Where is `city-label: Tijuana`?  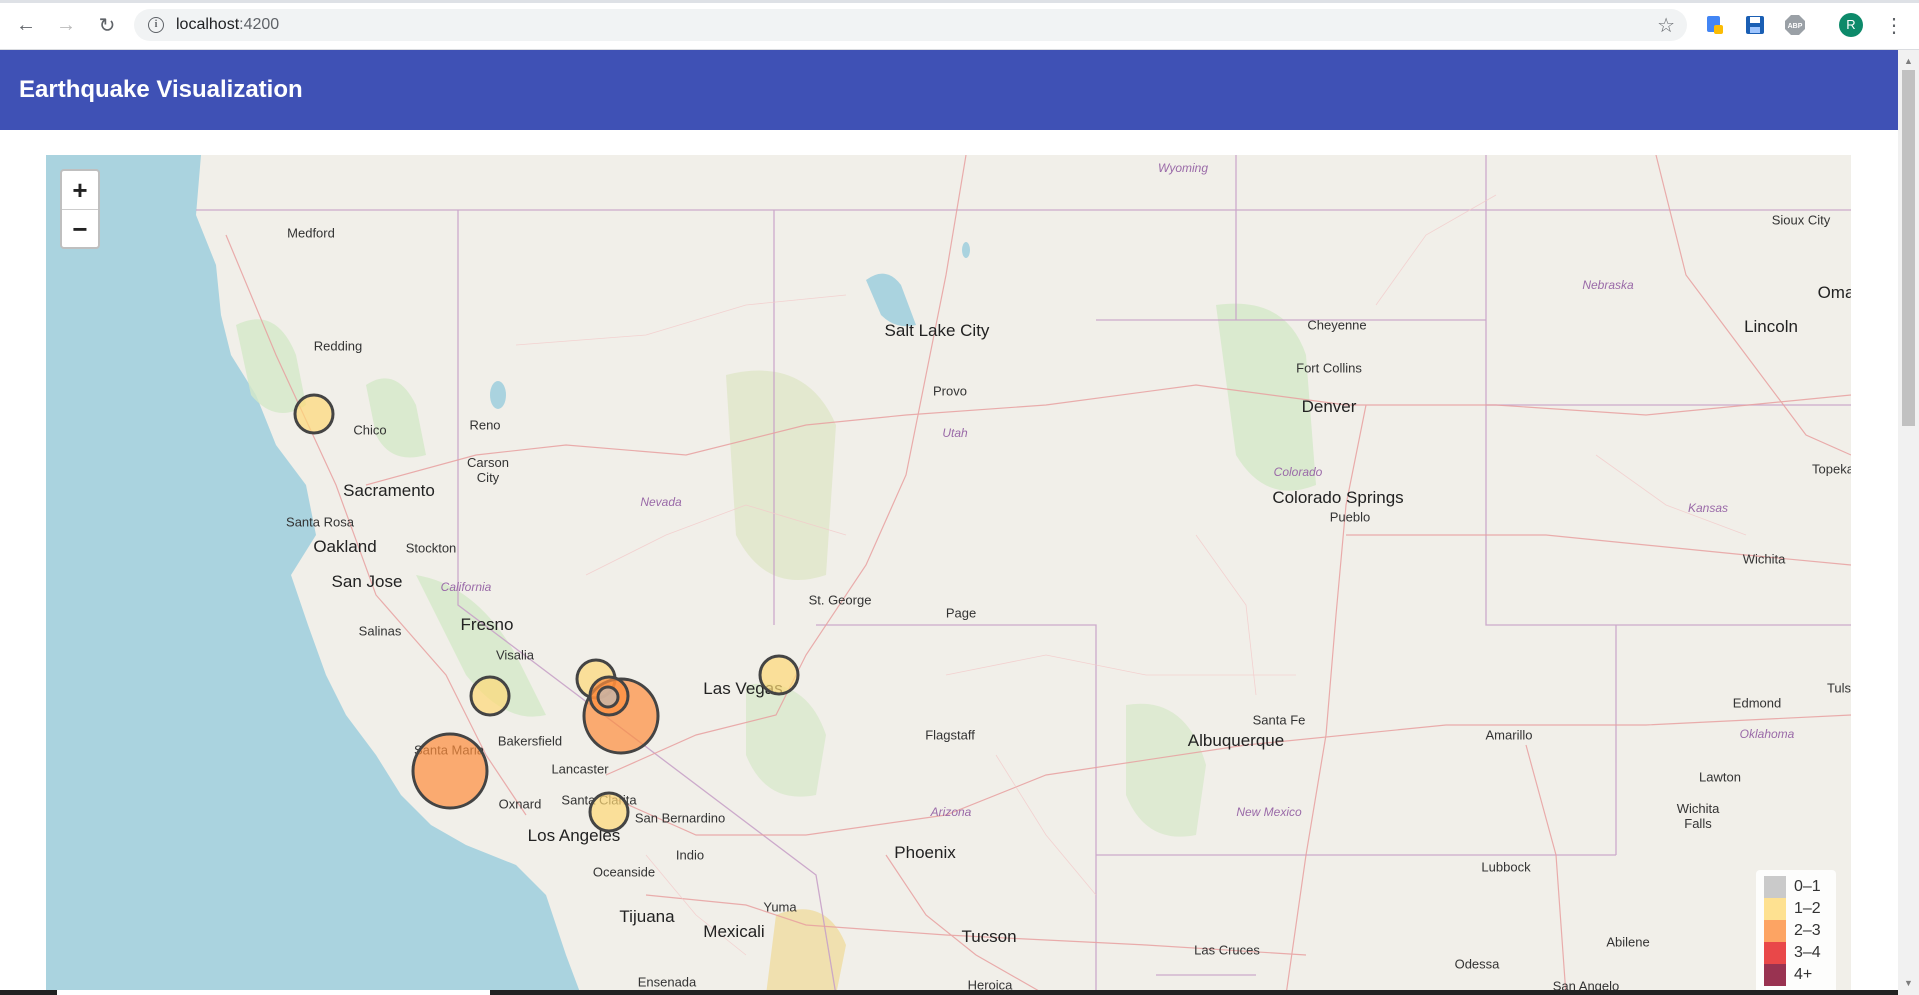 city-label: Tijuana is located at coordinates (647, 916).